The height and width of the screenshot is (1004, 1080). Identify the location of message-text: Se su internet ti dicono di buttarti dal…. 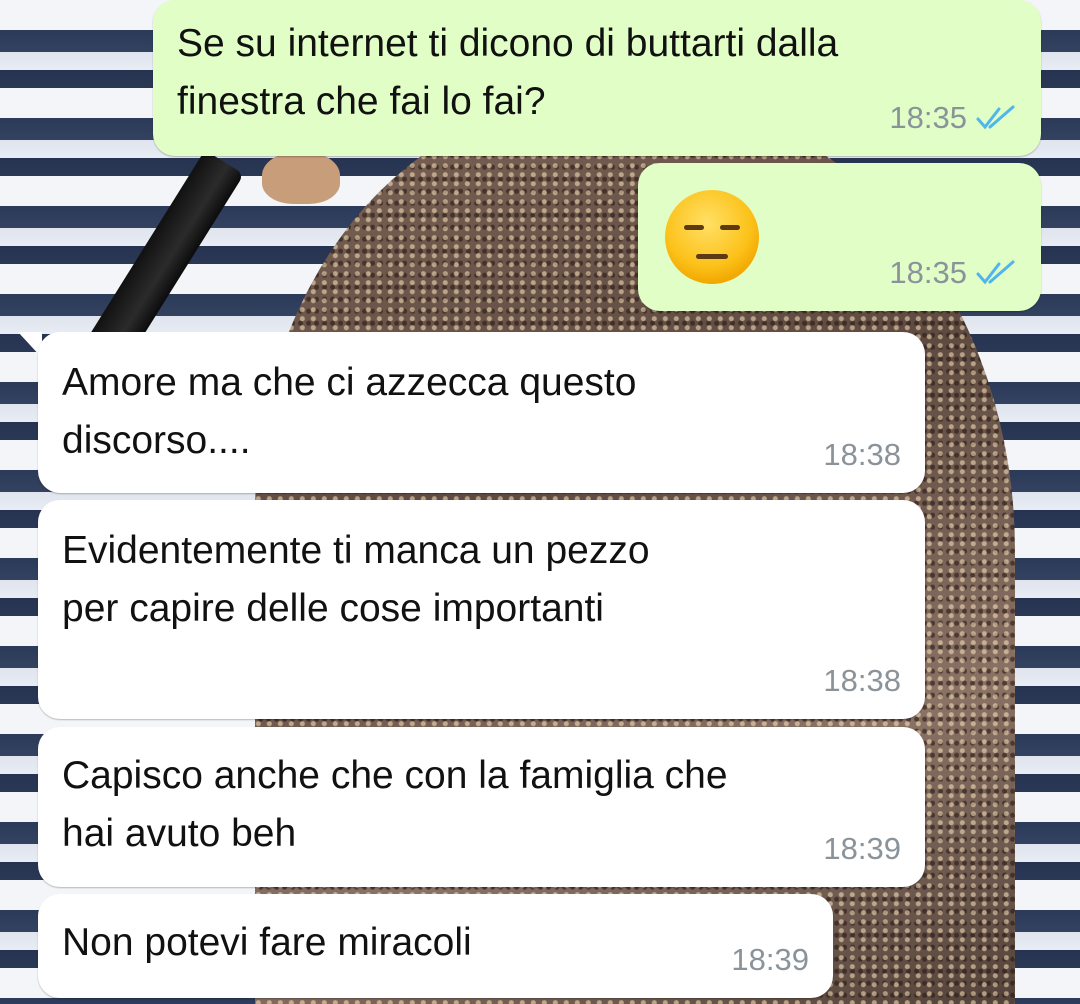
(508, 72).